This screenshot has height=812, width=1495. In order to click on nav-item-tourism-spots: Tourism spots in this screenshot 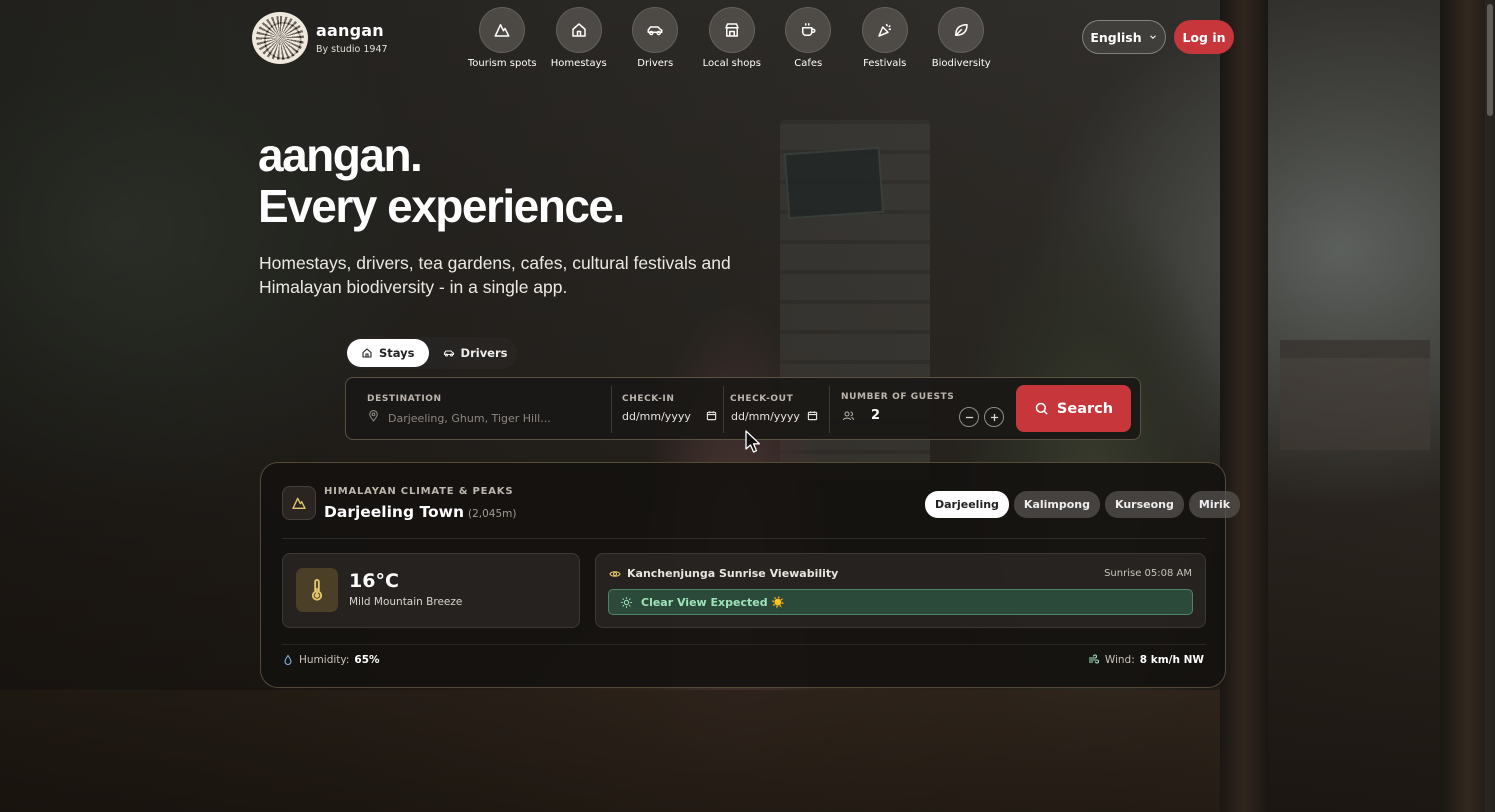, I will do `click(502, 38)`.